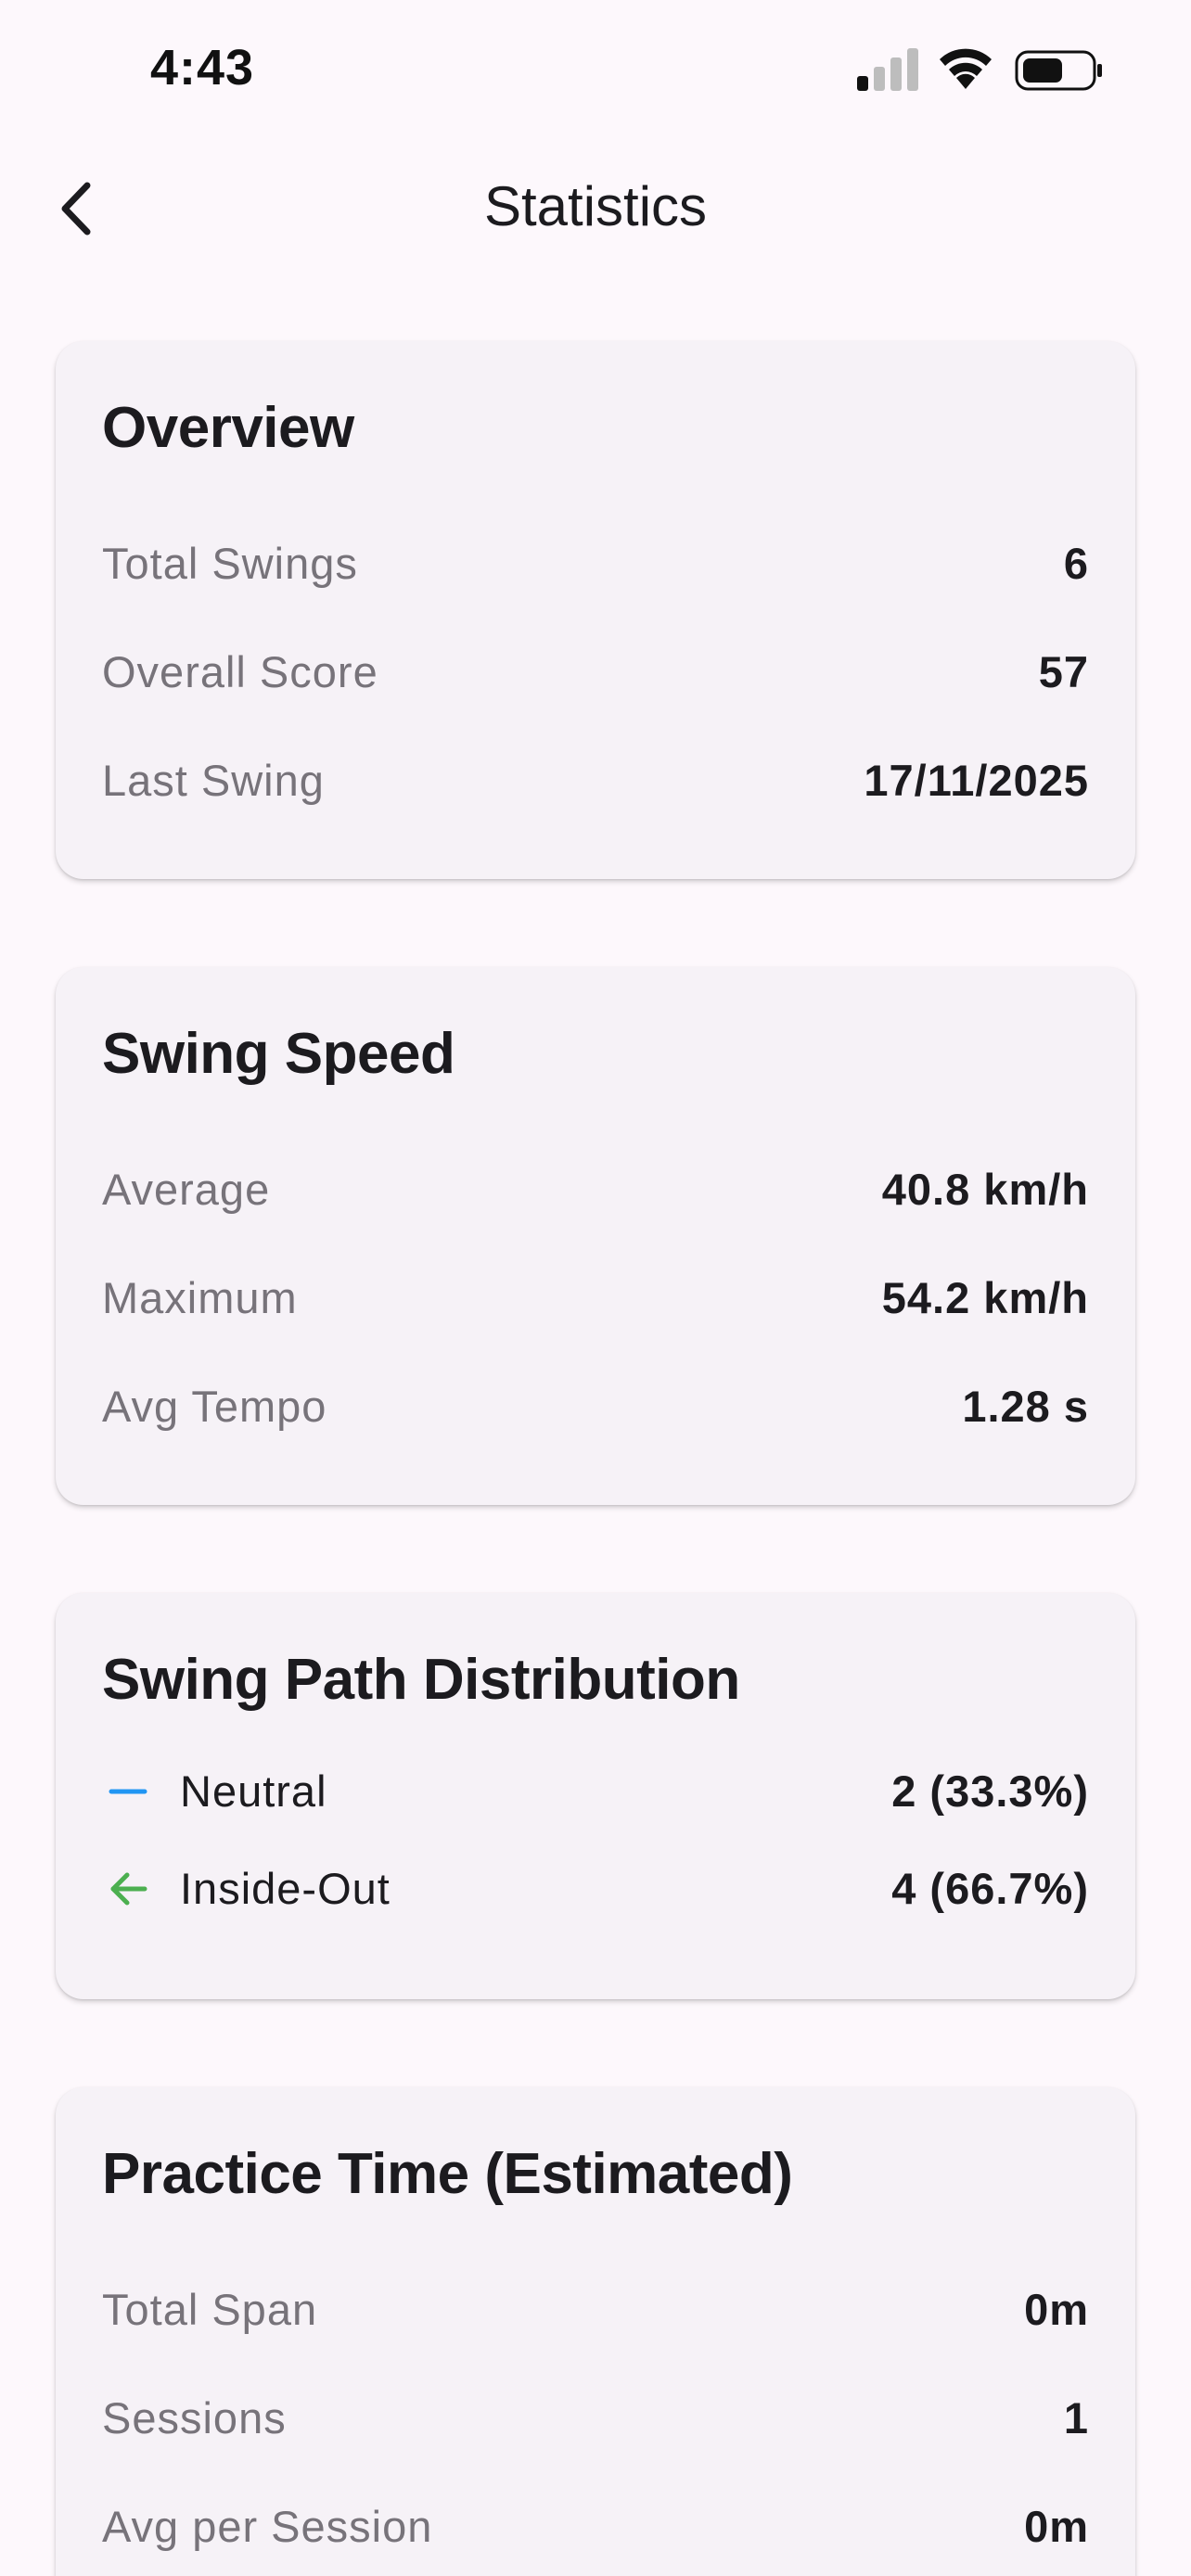 The width and height of the screenshot is (1191, 2576). I want to click on stat-label: Avg Tempo, so click(215, 1406).